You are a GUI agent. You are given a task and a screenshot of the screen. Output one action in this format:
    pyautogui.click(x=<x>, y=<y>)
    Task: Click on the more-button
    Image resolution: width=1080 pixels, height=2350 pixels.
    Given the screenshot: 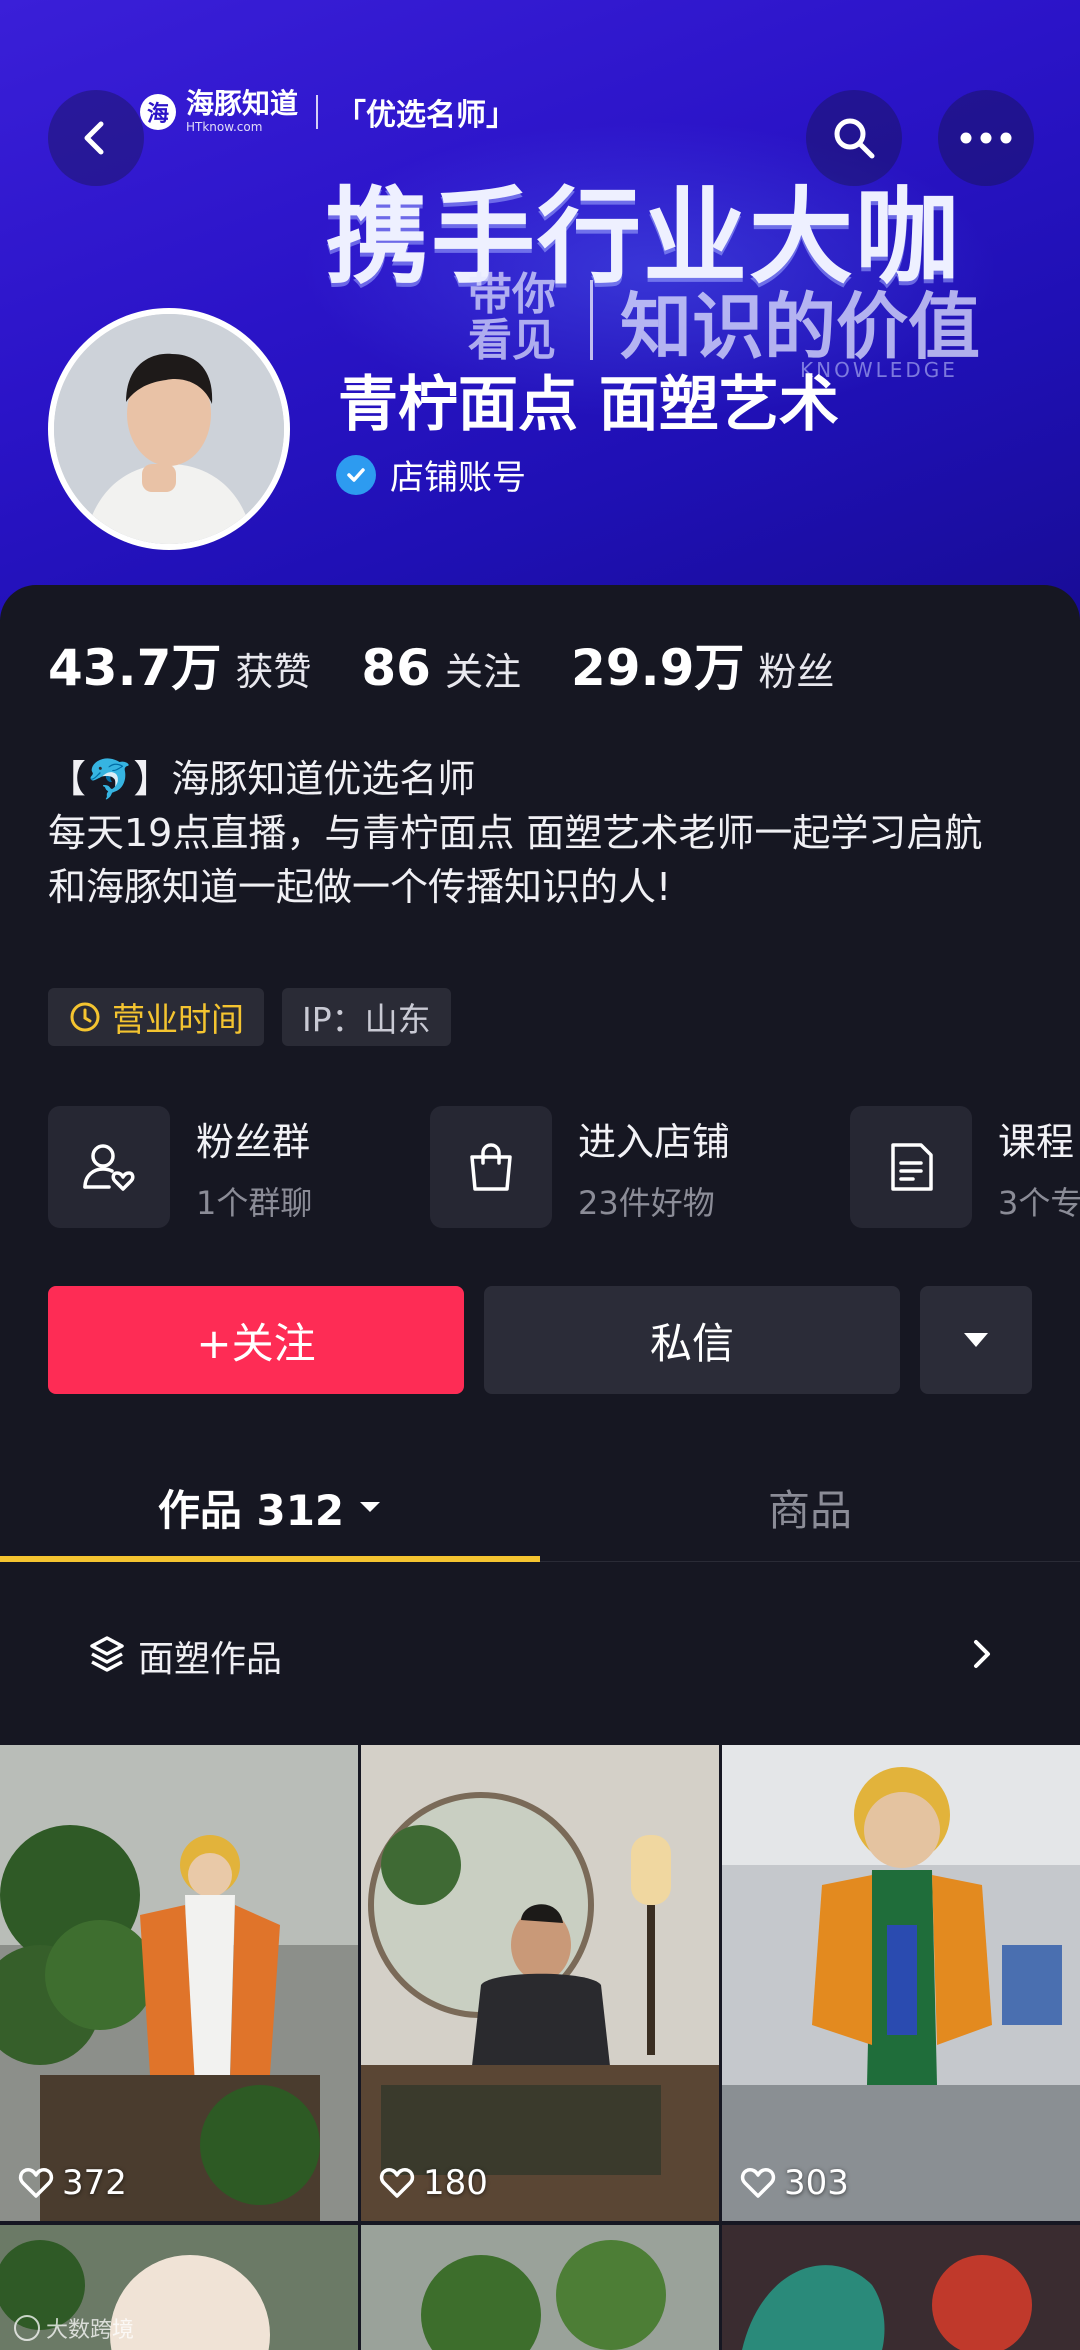 What is the action you would take?
    pyautogui.click(x=986, y=138)
    